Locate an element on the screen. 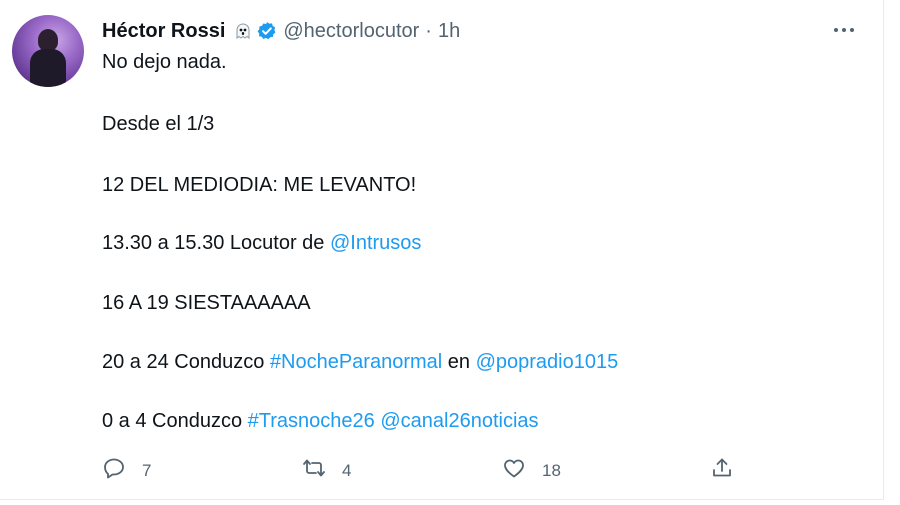 The image size is (900, 505). line-text: en is located at coordinates (459, 362).